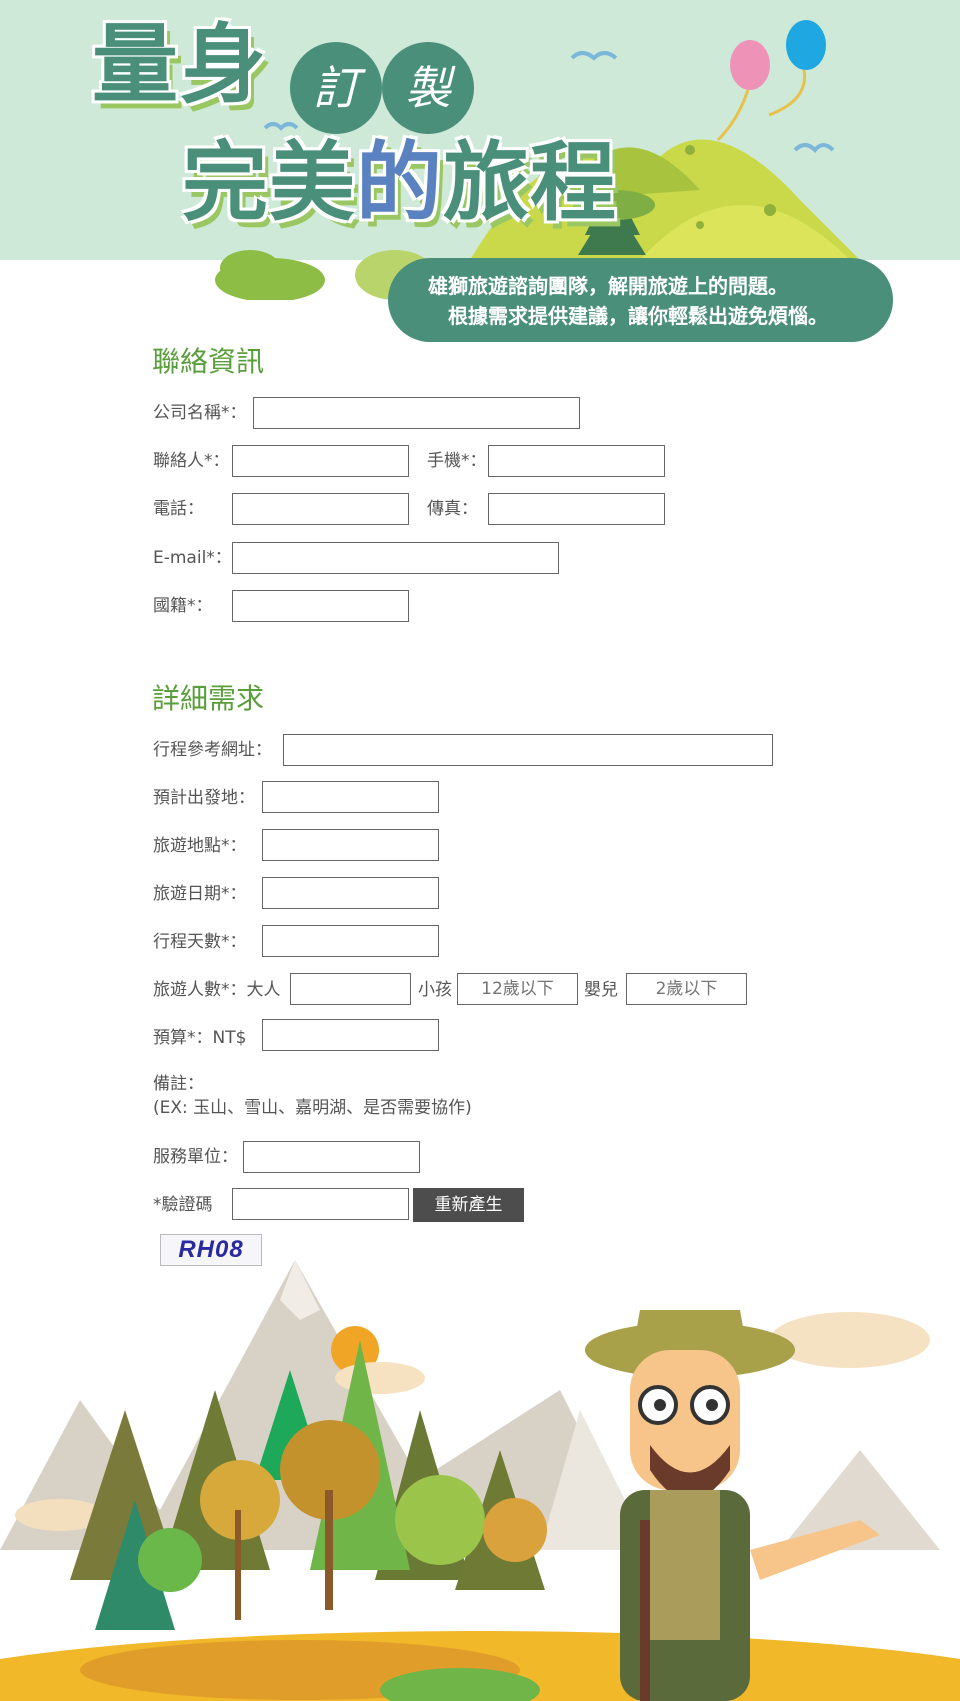 Image resolution: width=960 pixels, height=1701 pixels. Describe the element at coordinates (200, 894) in the screenshot. I see `date-label: 旅遊日期*：` at that location.